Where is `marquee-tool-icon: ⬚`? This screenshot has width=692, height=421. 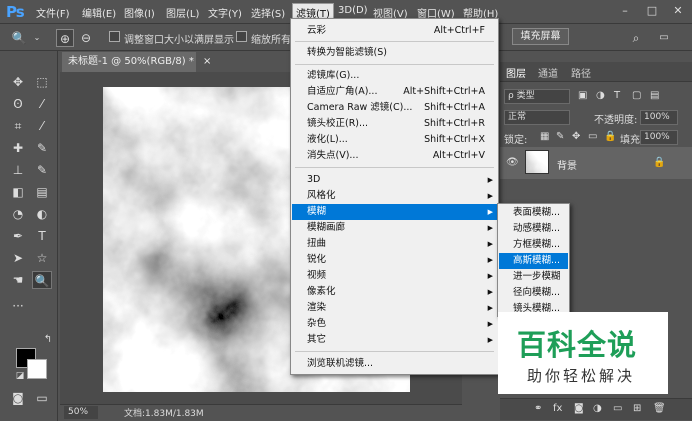 marquee-tool-icon: ⬚ is located at coordinates (42, 82).